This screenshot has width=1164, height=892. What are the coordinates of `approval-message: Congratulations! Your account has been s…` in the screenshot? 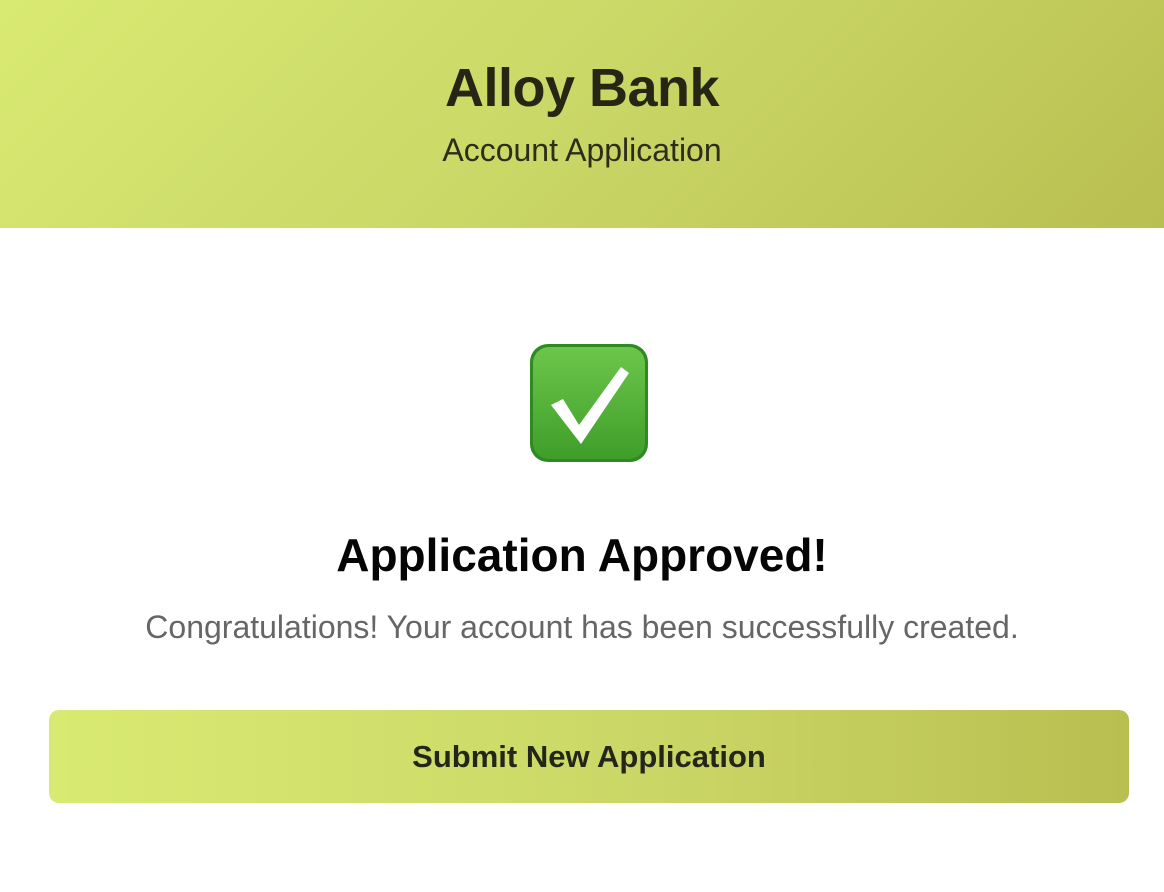 It's located at (582, 627).